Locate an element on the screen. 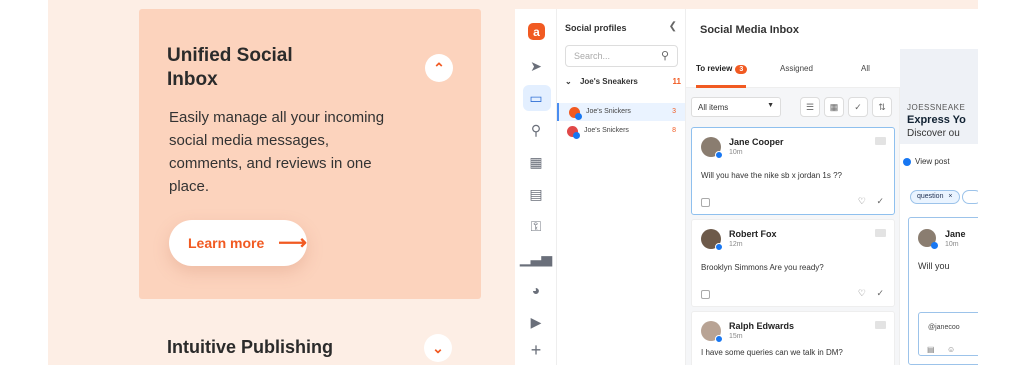 Image resolution: width=1024 pixels, height=365 pixels. message-time: 15m is located at coordinates (736, 336).